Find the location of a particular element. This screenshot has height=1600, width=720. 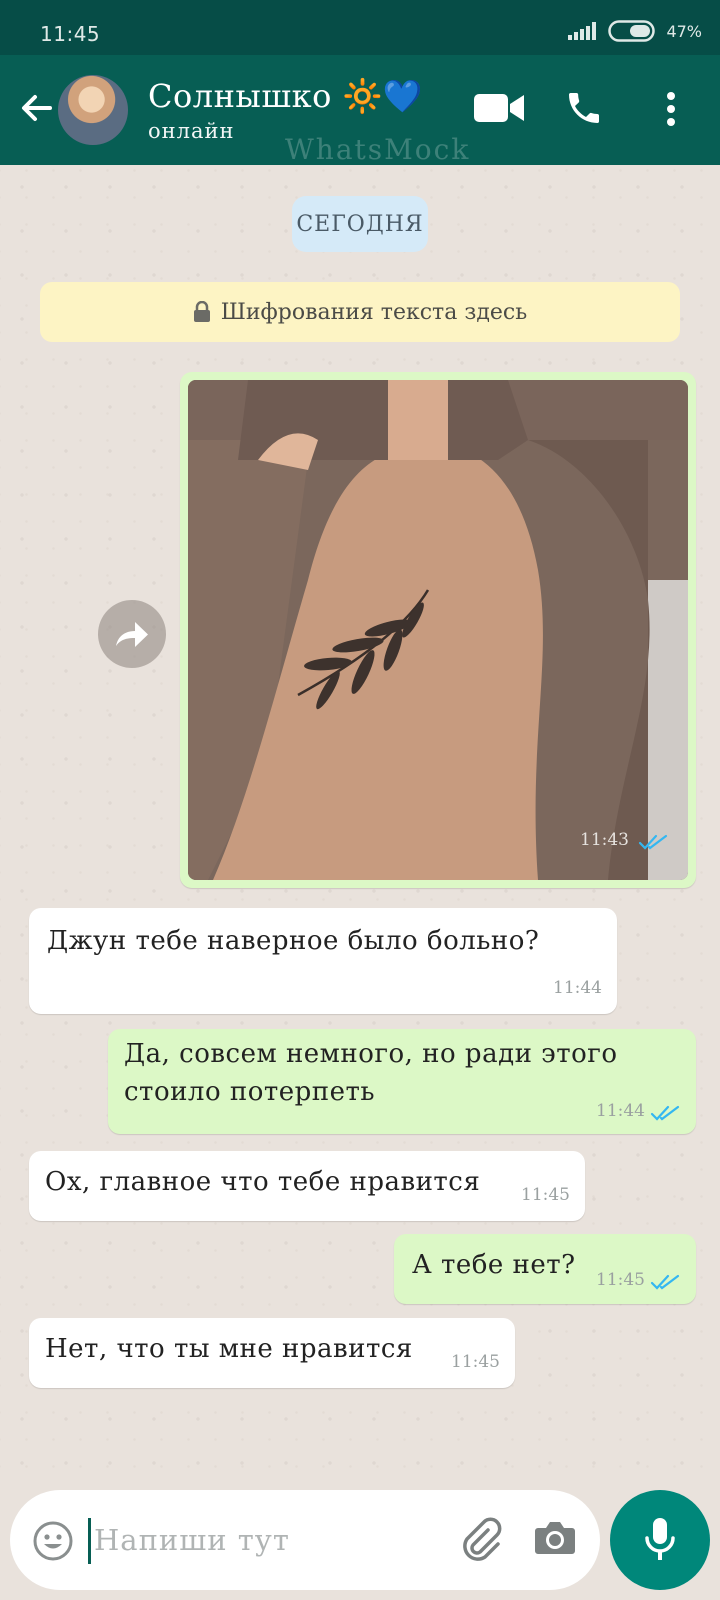

battery-level: 47% is located at coordinates (684, 31).